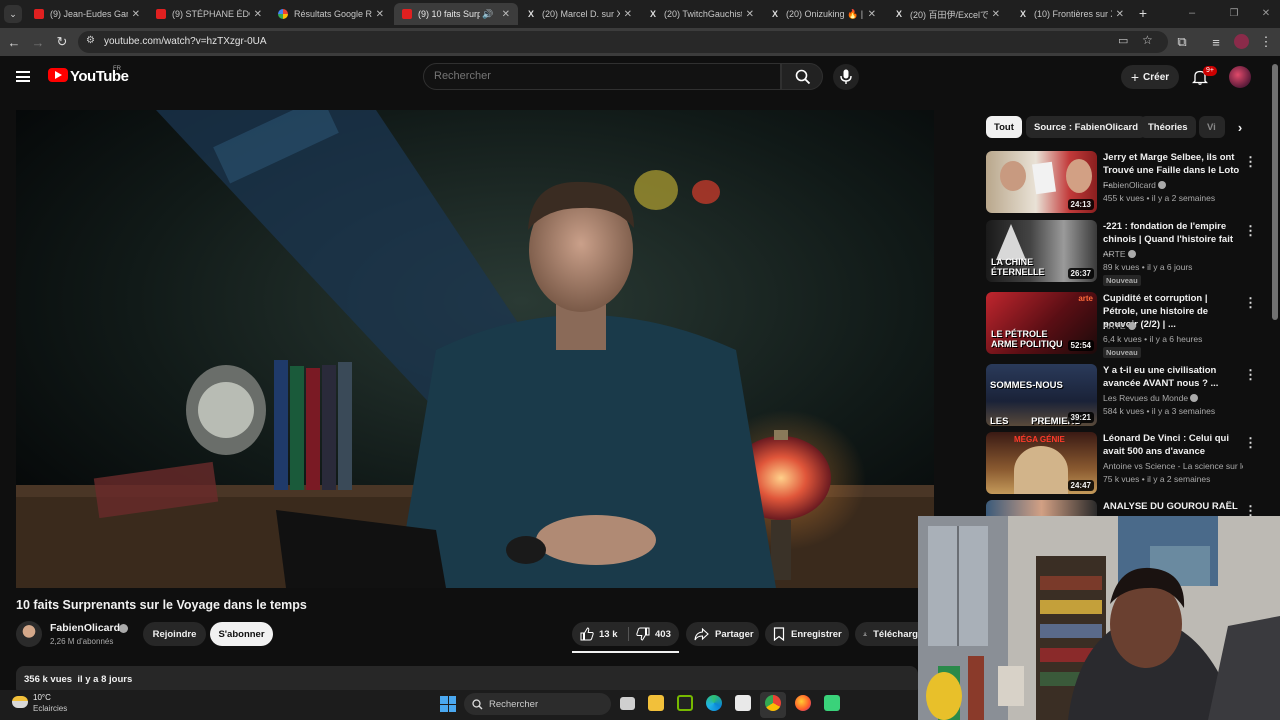 This screenshot has height=720, width=1280. What do you see at coordinates (38, 42) in the screenshot?
I see `forward-icon: →` at bounding box center [38, 42].